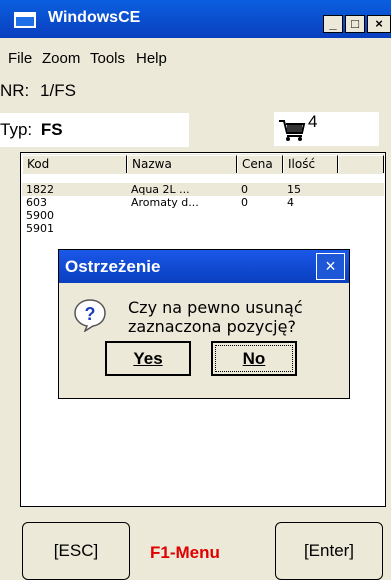 The height and width of the screenshot is (580, 391). What do you see at coordinates (294, 189) in the screenshot?
I see `cell-ilosc: 15` at bounding box center [294, 189].